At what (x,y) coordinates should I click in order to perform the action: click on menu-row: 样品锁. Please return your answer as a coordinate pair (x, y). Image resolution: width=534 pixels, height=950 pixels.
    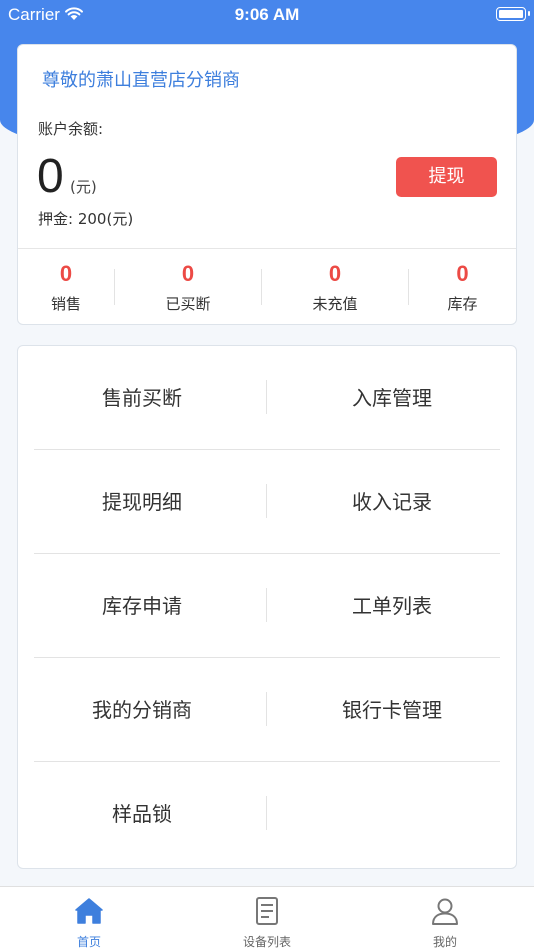
    Looking at the image, I should click on (267, 814).